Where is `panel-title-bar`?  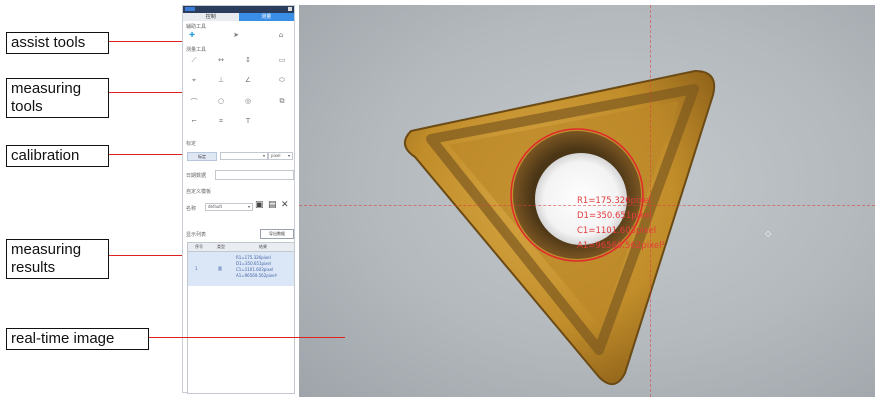
panel-title-bar is located at coordinates (238, 9).